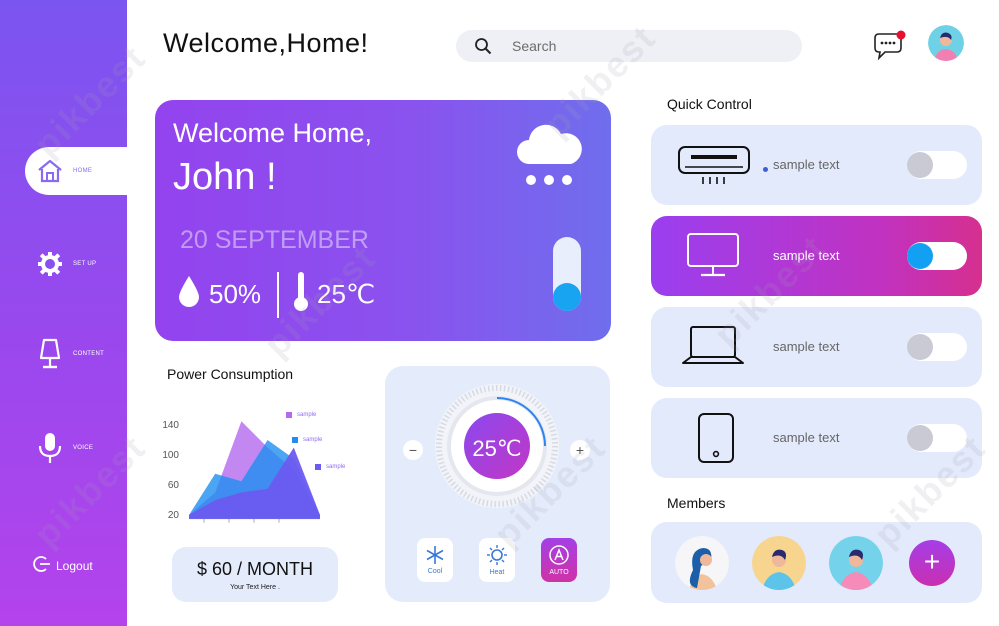 This screenshot has width=999, height=626. I want to click on search-icon, so click(483, 46).